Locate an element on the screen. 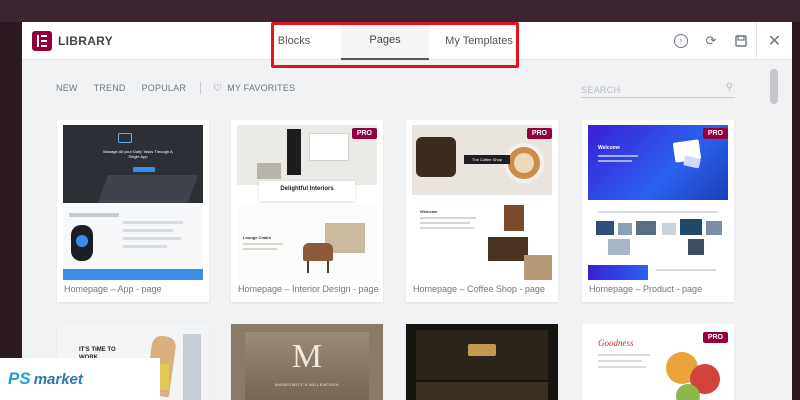  preview-headline: The Coffee Shop is located at coordinates (487, 159).